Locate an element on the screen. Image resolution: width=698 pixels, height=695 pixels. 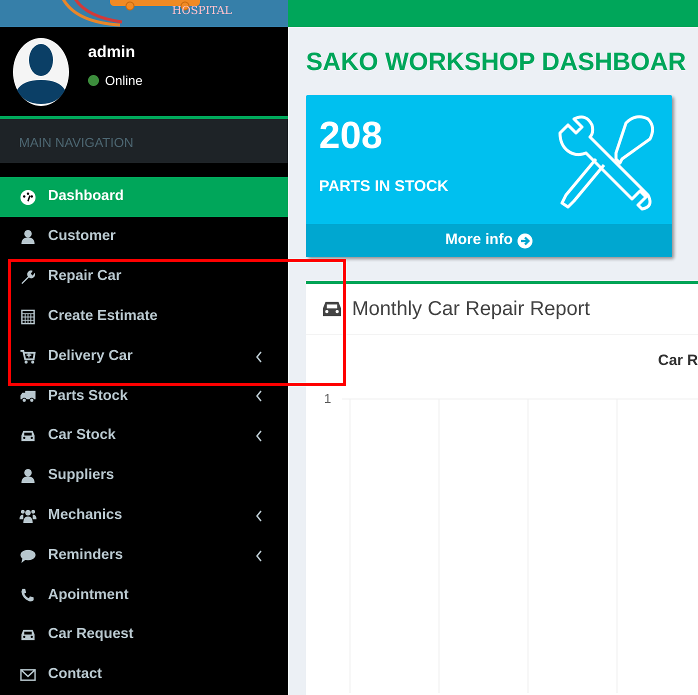
sidebar-item: Reminders is located at coordinates (144, 556).